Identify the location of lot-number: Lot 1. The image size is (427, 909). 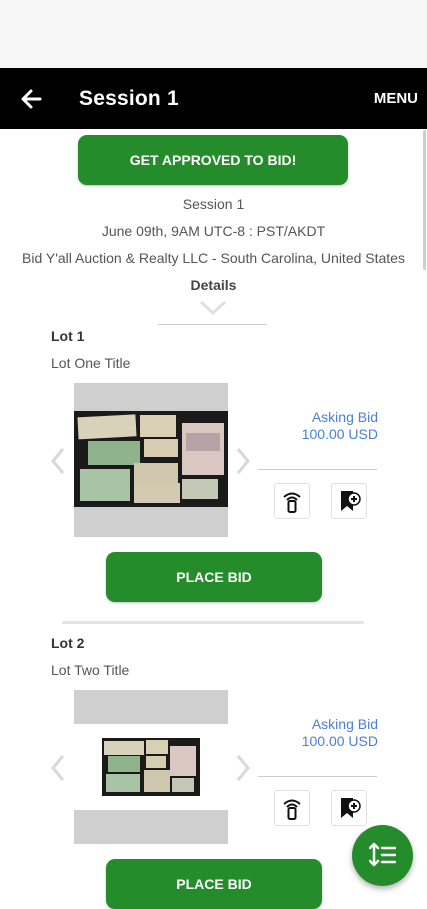
(68, 336).